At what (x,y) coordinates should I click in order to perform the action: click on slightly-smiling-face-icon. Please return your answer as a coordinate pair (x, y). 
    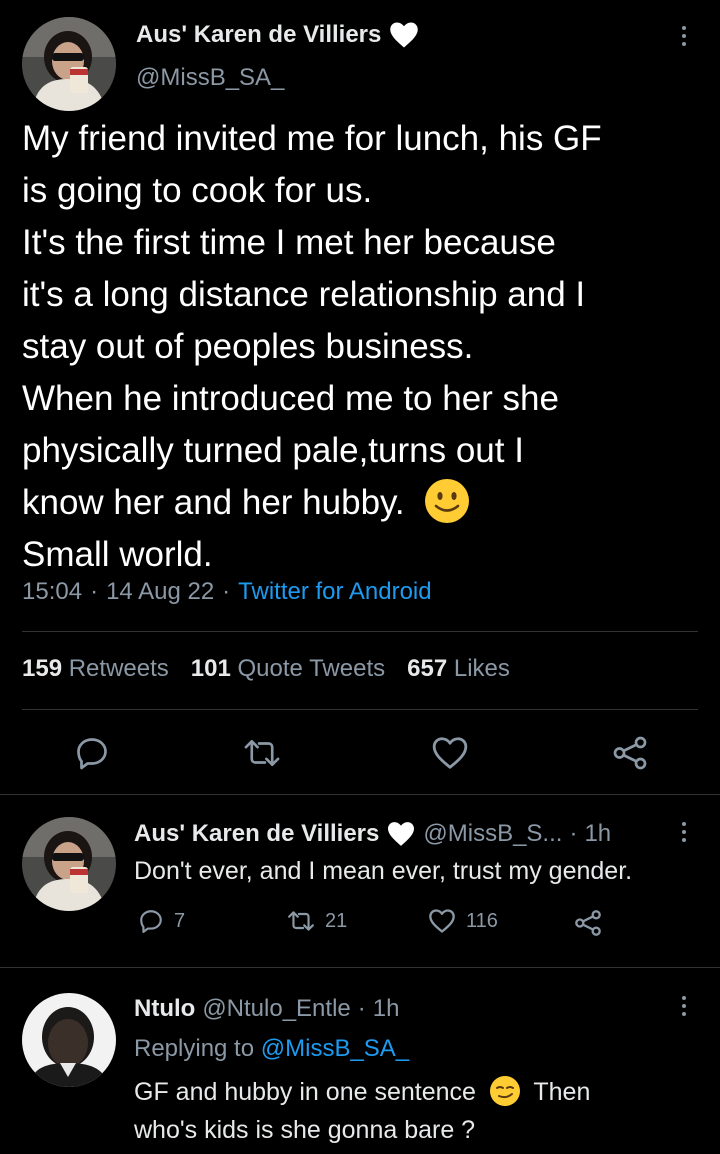
    Looking at the image, I should click on (447, 500).